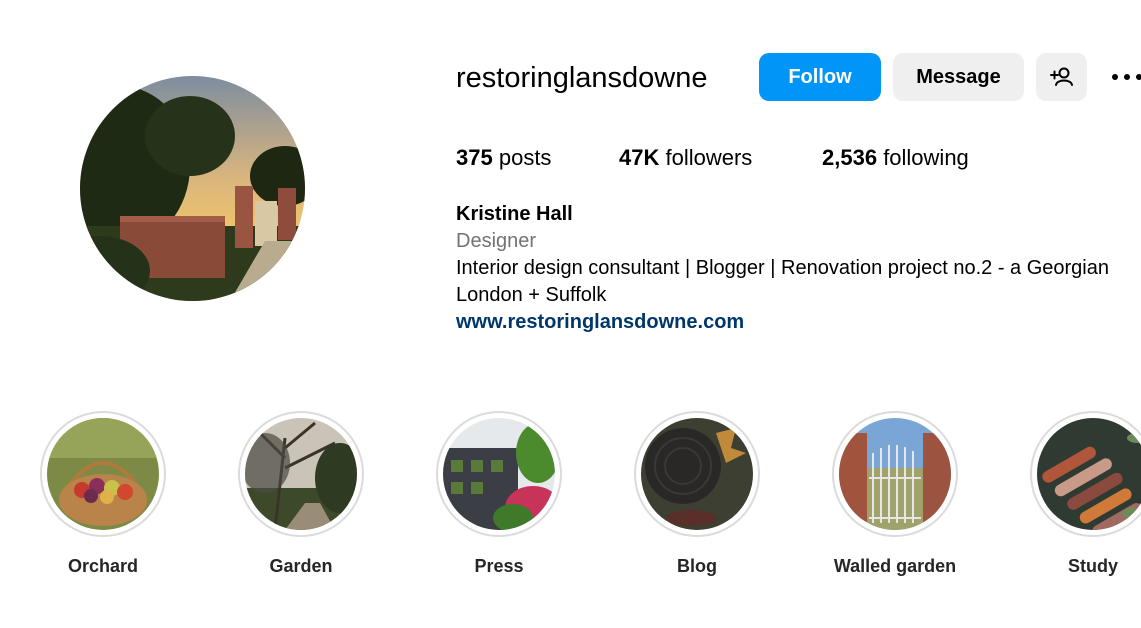 The image size is (1141, 628). I want to click on highlight-blog: Blog, so click(697, 493).